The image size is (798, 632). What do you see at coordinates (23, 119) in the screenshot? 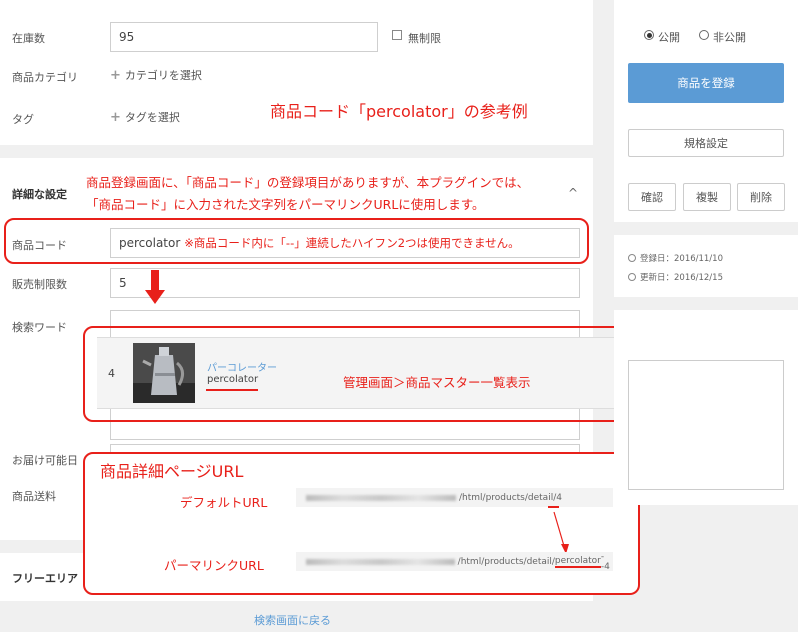
I see `tag-label: タグ` at bounding box center [23, 119].